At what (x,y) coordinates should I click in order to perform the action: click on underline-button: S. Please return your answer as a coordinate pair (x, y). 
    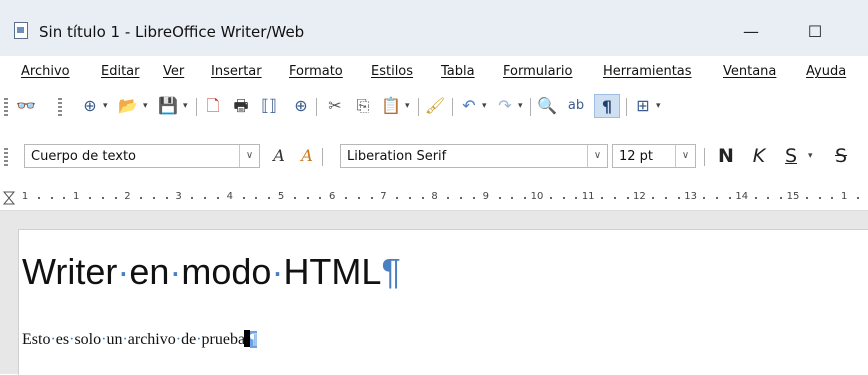
    Looking at the image, I should click on (791, 156).